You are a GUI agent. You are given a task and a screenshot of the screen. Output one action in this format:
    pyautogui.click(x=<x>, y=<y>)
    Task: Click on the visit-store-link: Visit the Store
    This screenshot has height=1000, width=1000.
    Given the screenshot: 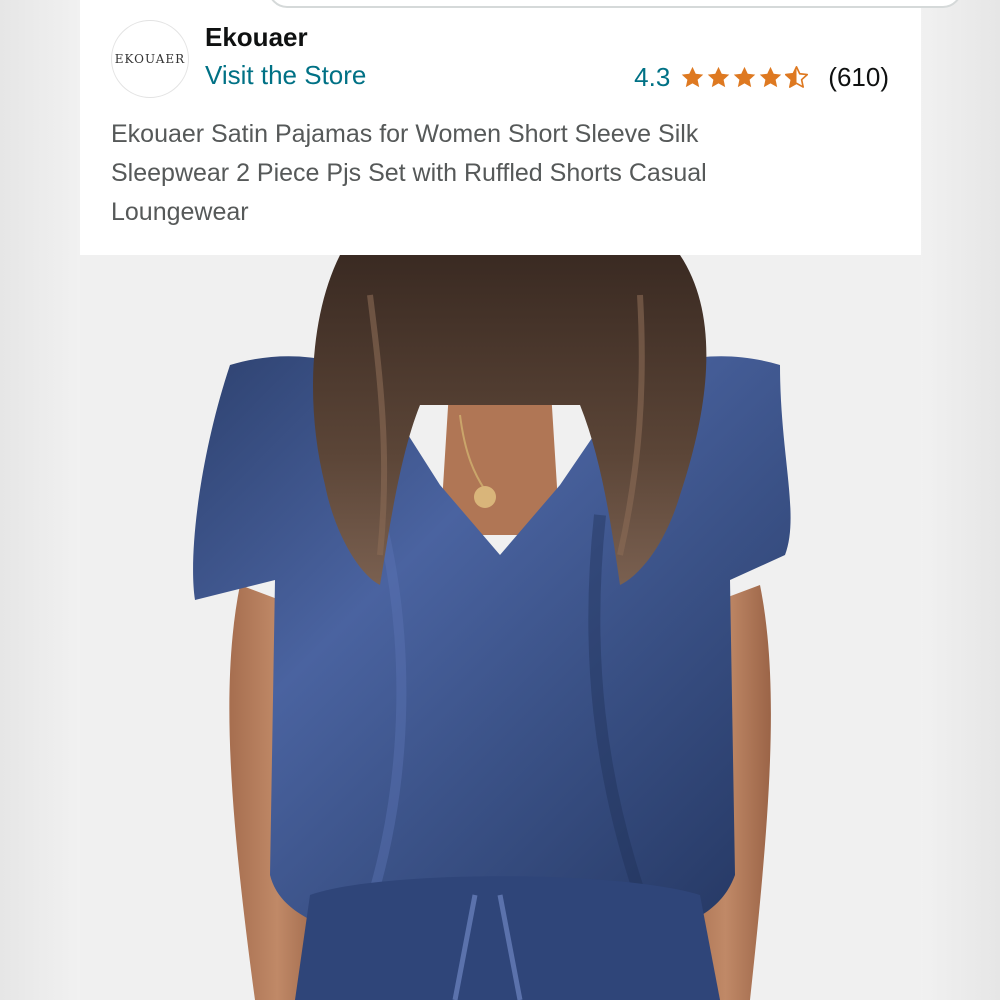 What is the action you would take?
    pyautogui.click(x=285, y=75)
    